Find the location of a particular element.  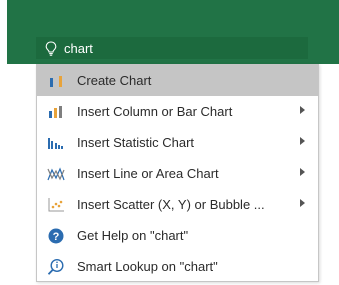

search-input is located at coordinates (174, 48).